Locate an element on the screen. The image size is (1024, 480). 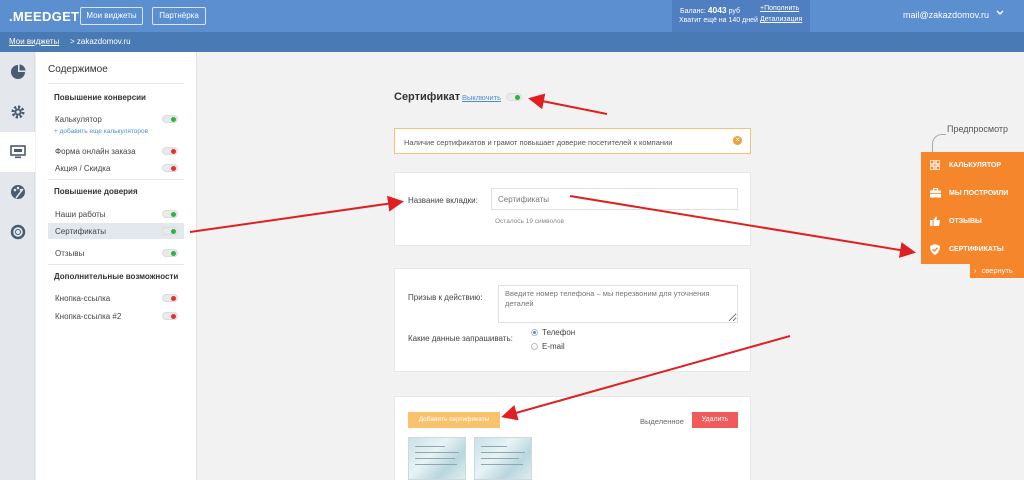
calculator-toggle is located at coordinates (170, 119).